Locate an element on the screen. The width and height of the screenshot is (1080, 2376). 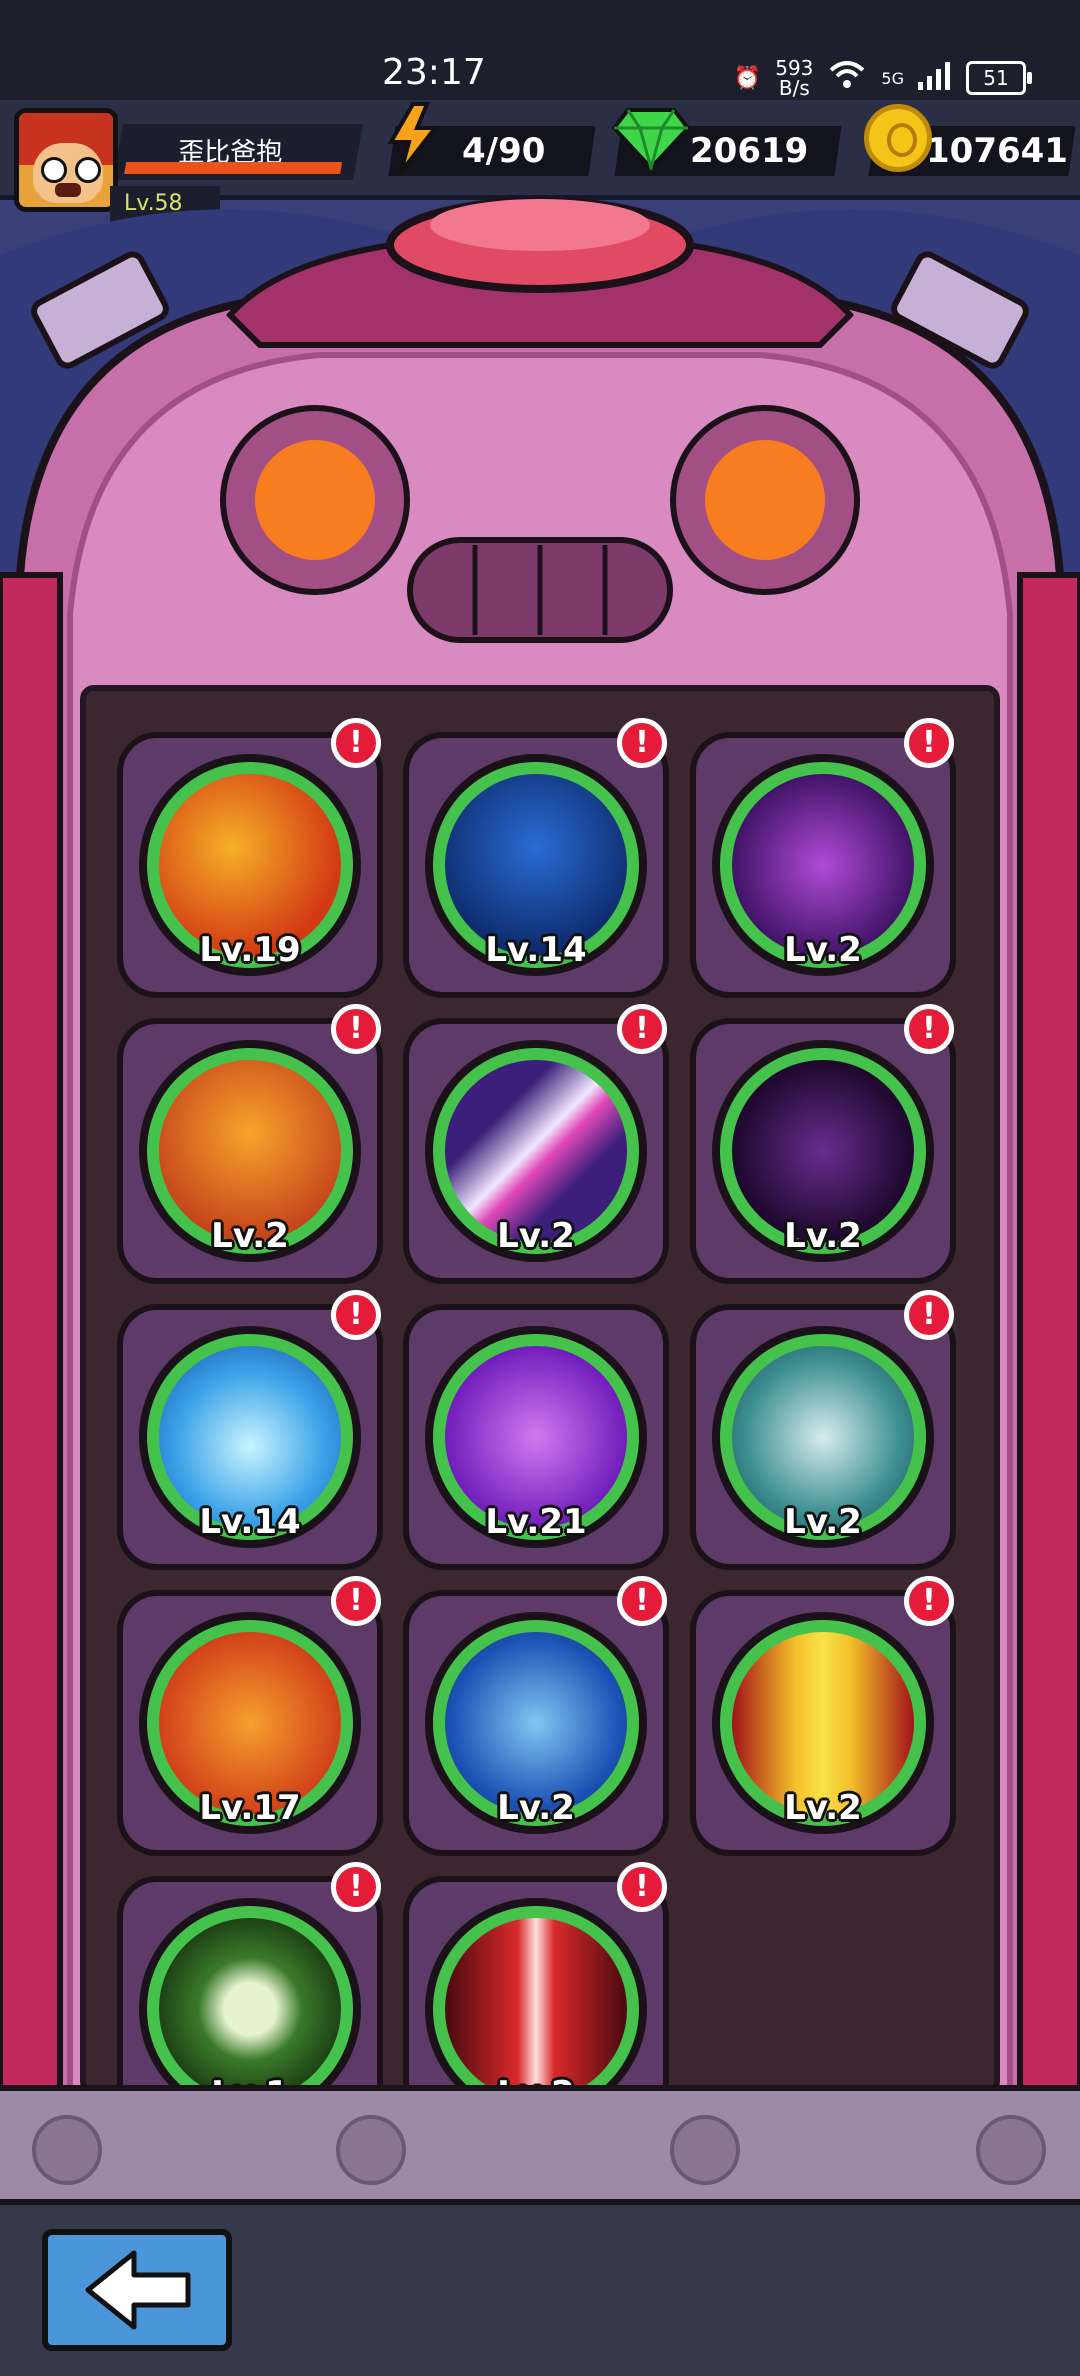
battery-level: 51 is located at coordinates (996, 78).